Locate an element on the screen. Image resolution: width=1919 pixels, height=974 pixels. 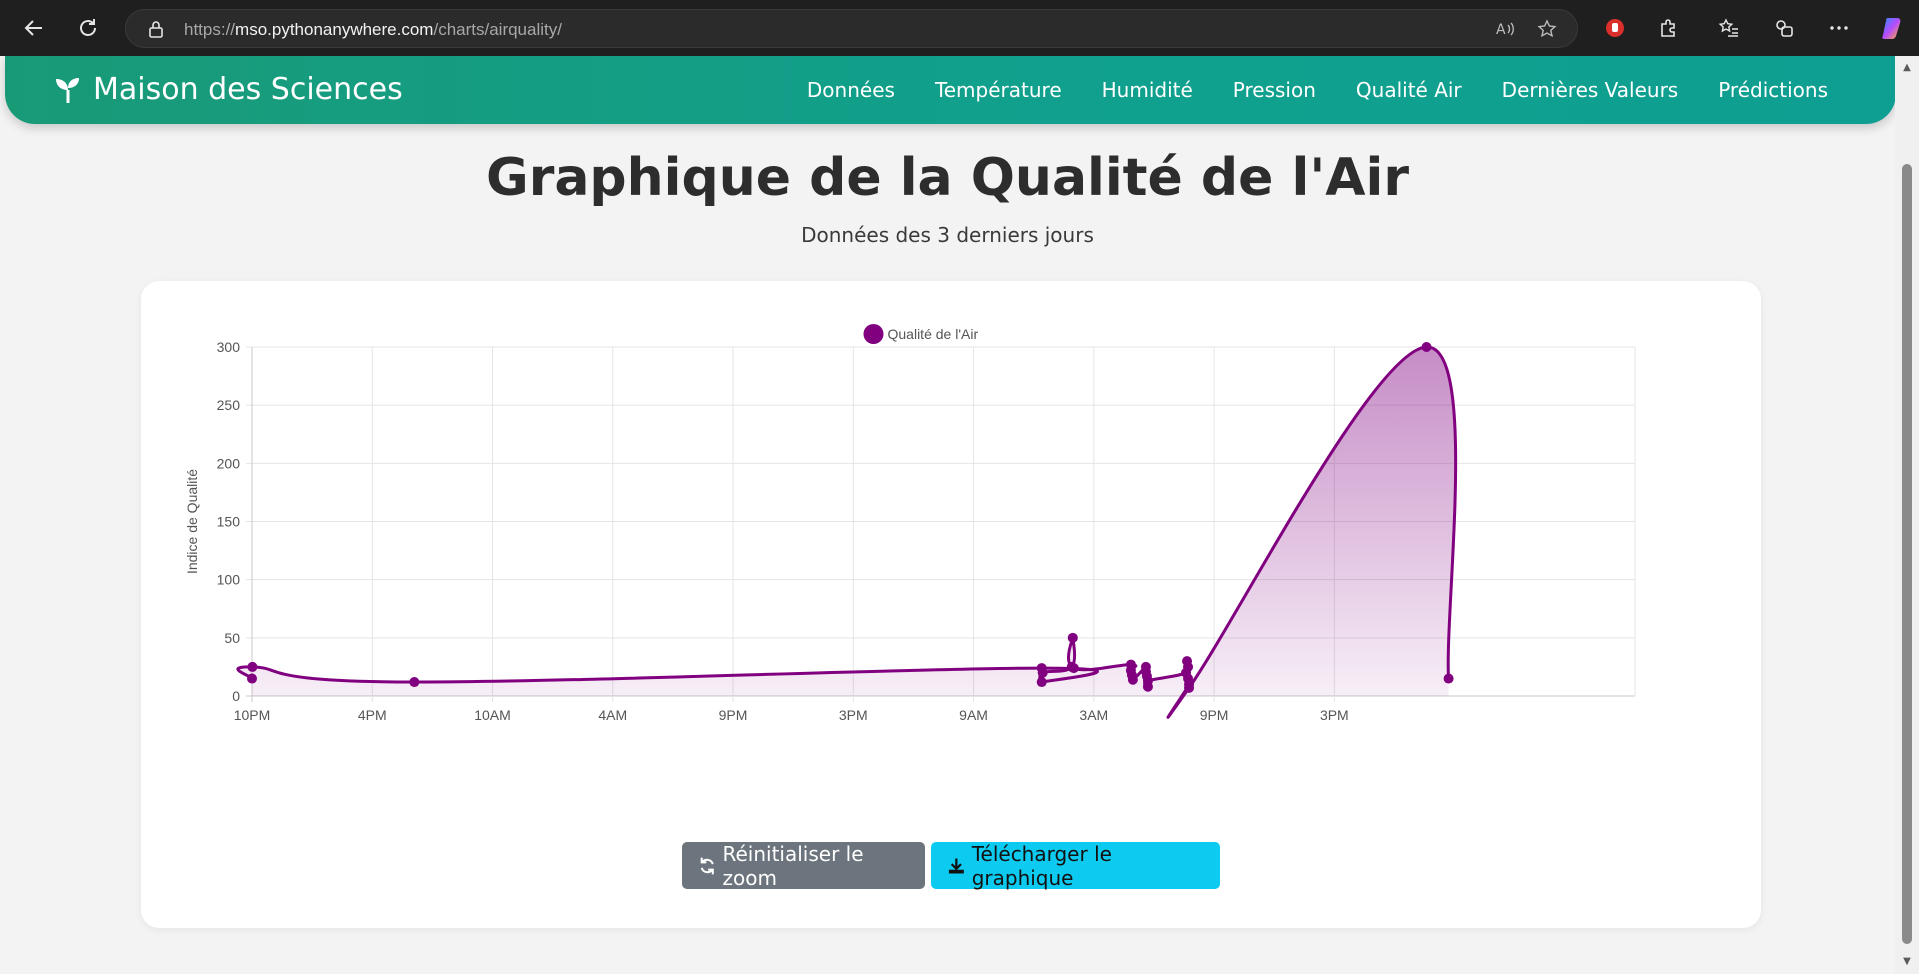
more-dots-icon is located at coordinates (1839, 28).